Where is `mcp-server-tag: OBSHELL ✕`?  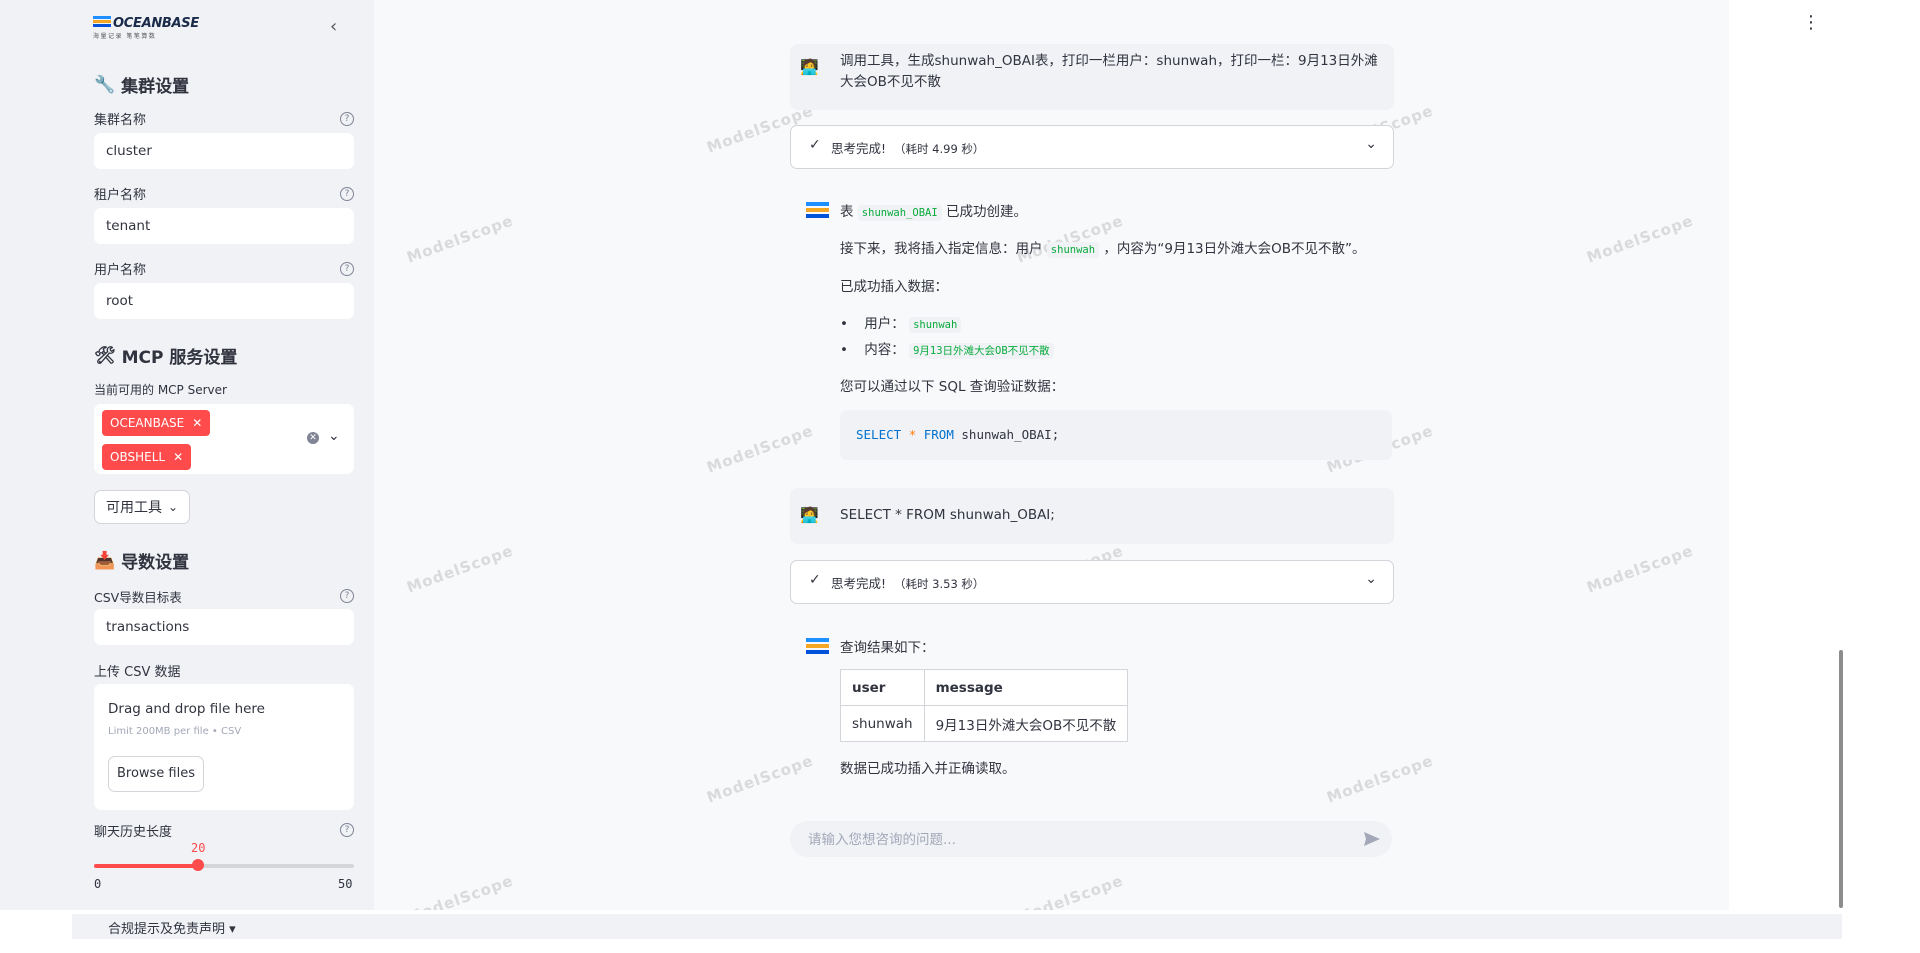
mcp-server-tag: OBSHELL ✕ is located at coordinates (147, 457).